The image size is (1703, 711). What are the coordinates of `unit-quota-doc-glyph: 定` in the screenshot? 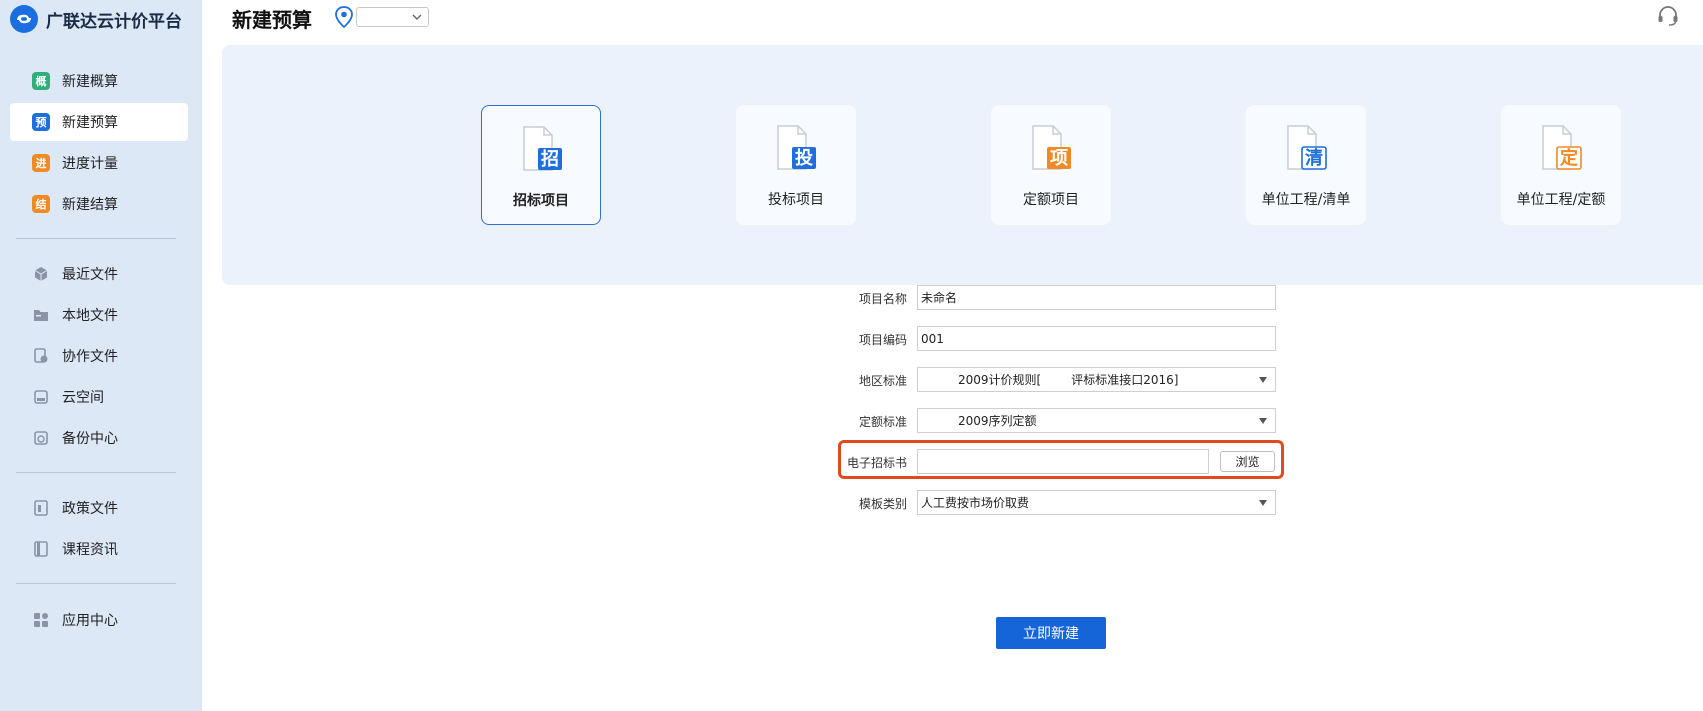 It's located at (1569, 158).